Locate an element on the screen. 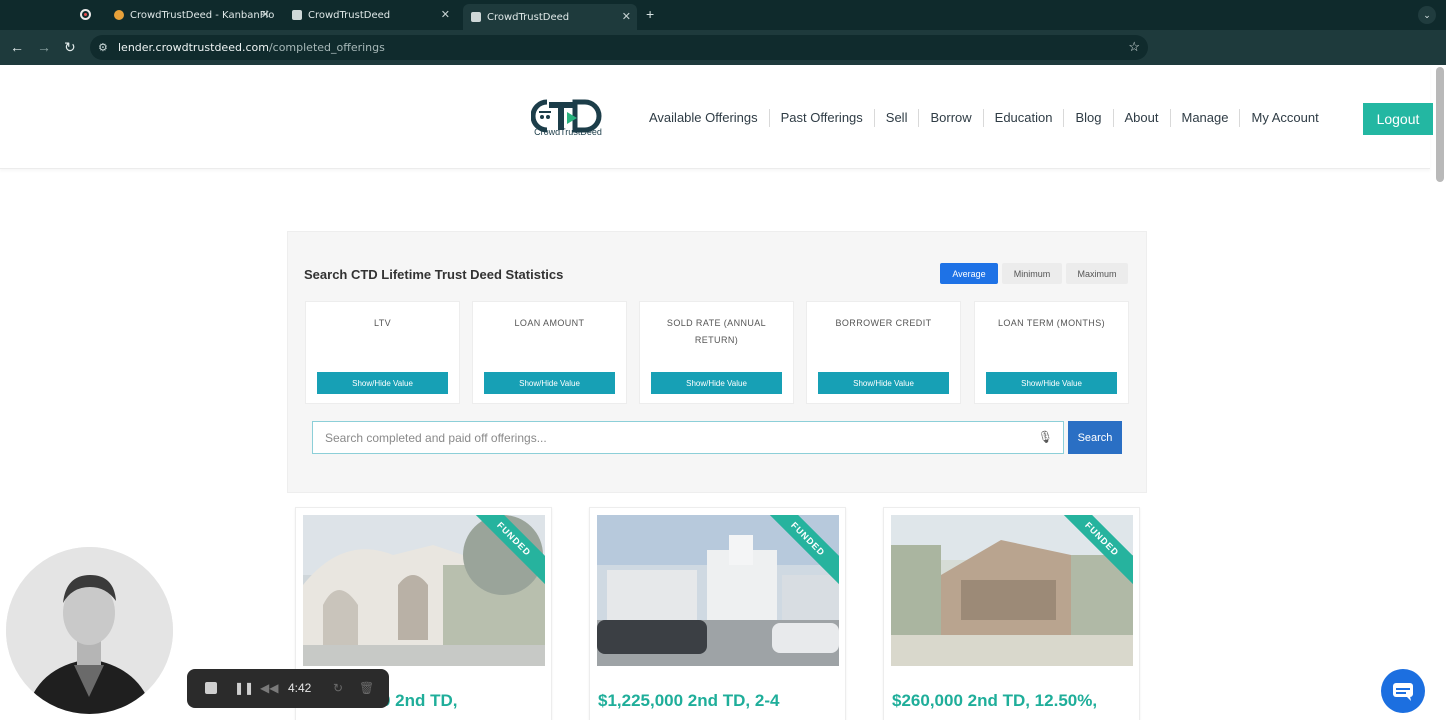  maximum-toggle-button: Maximum is located at coordinates (1097, 273).